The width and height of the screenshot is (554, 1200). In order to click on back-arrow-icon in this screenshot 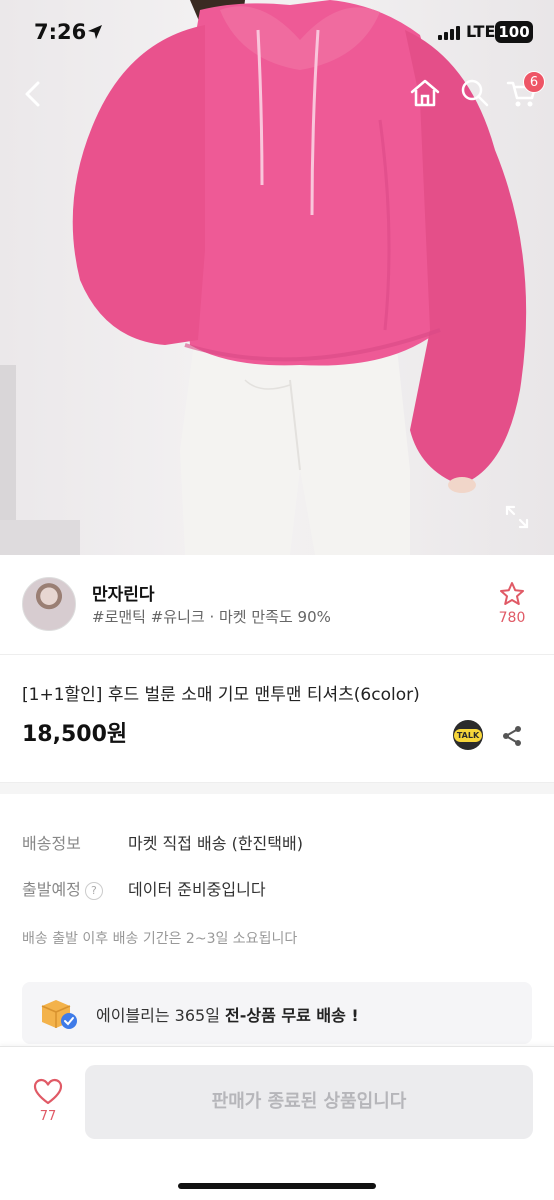, I will do `click(34, 94)`.